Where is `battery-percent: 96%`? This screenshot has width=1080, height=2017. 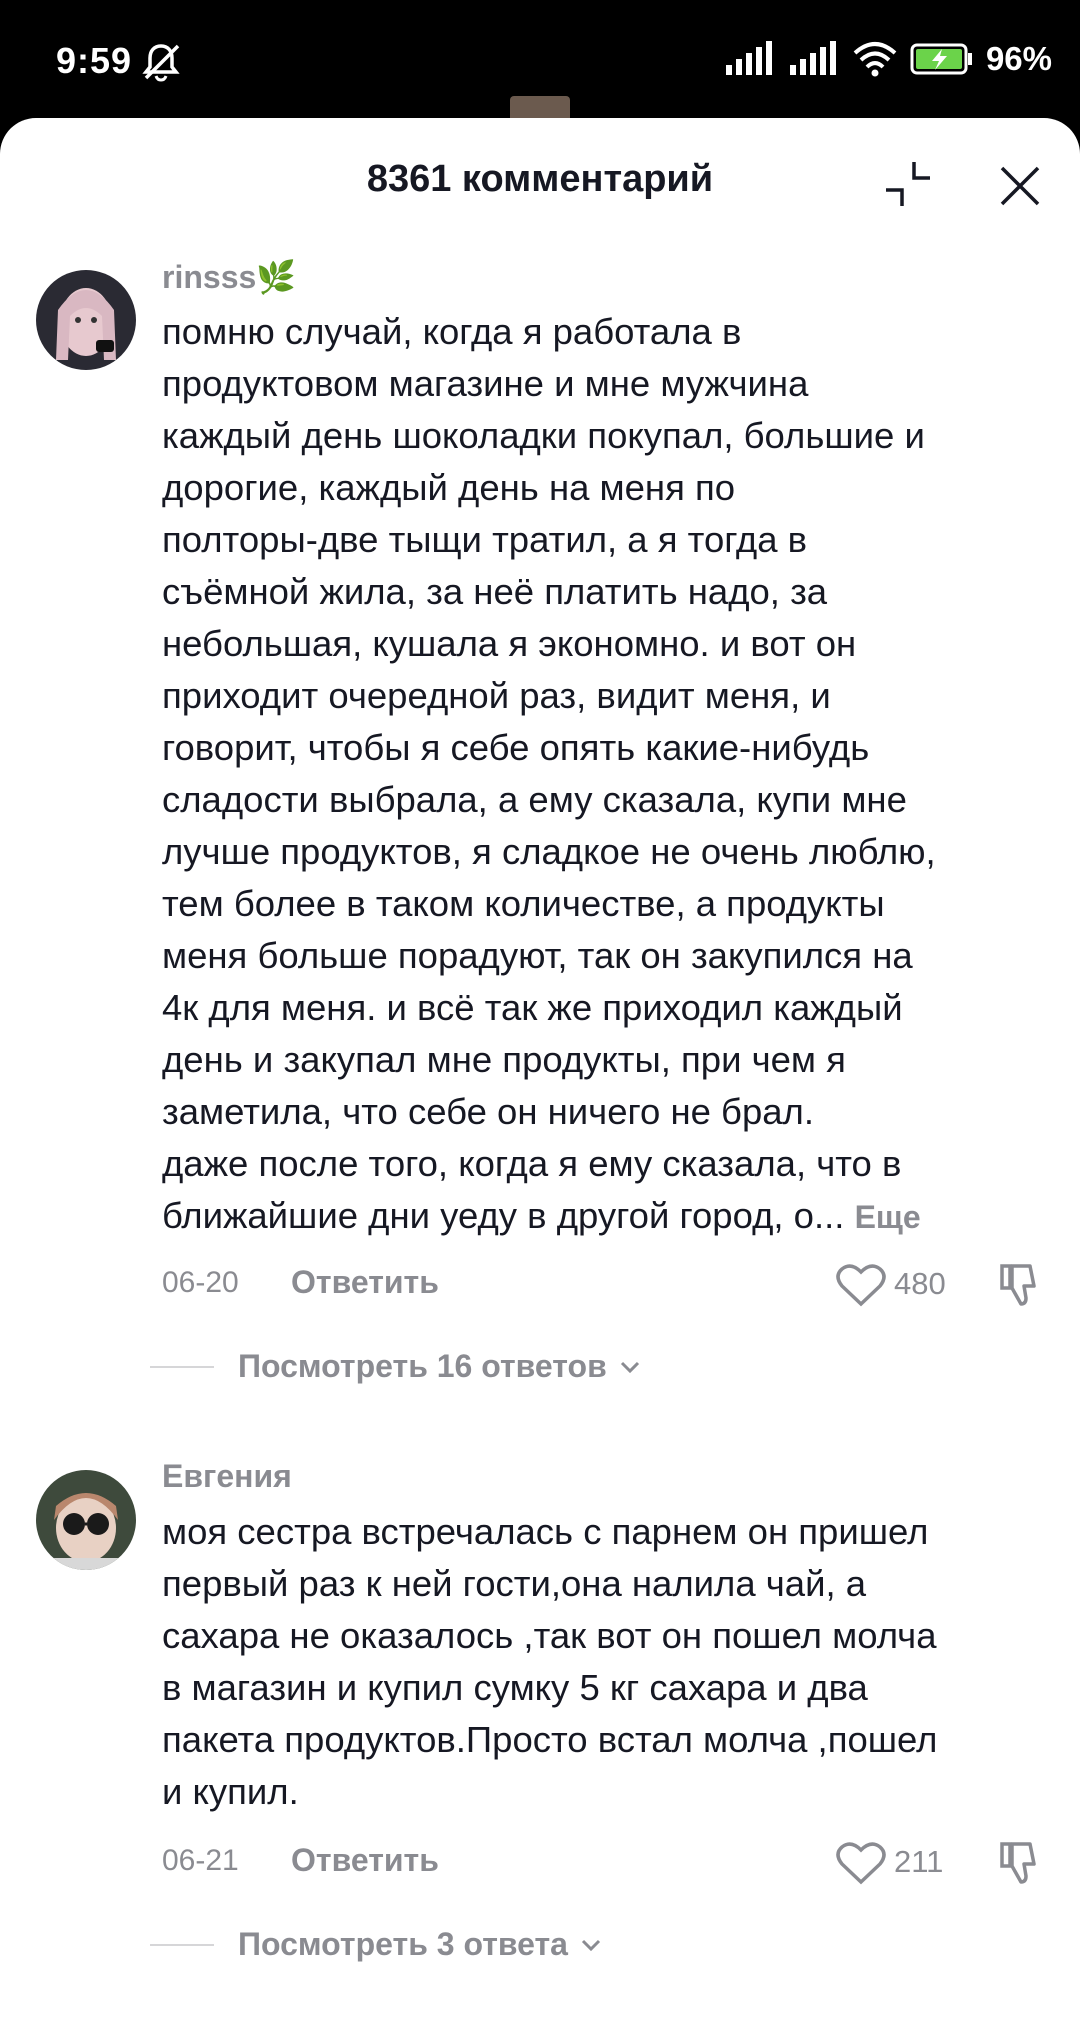
battery-percent: 96% is located at coordinates (1018, 58).